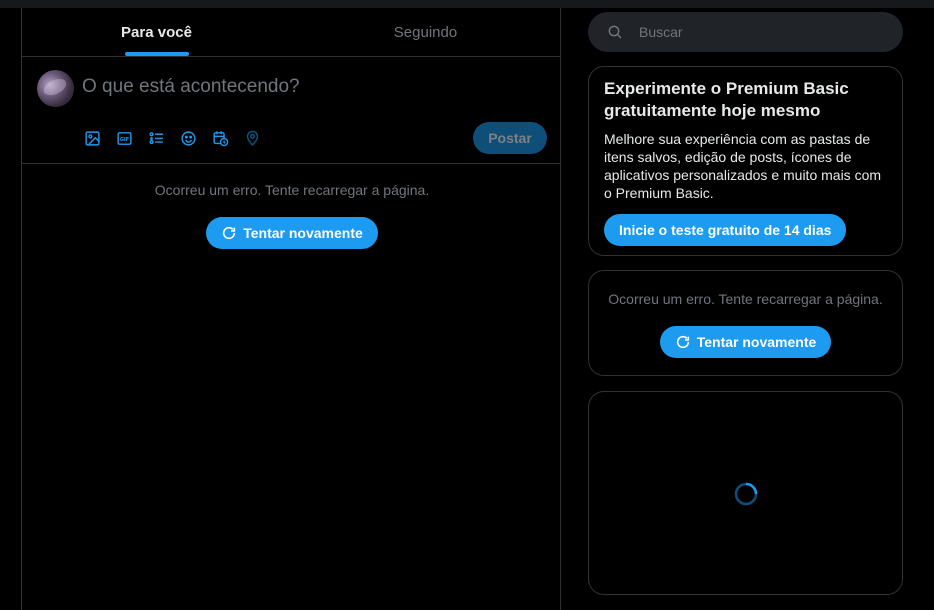 The image size is (934, 610). I want to click on tab-label: Para você, so click(156, 32).